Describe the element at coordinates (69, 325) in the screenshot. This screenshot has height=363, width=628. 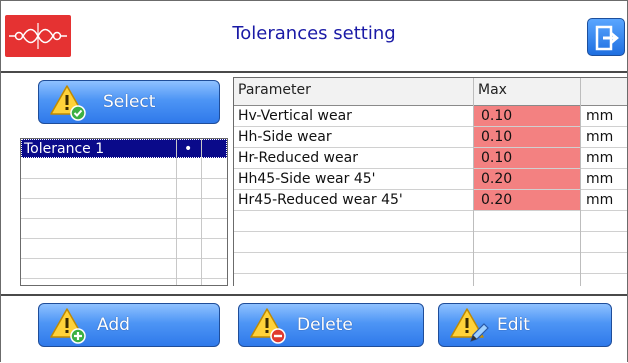
I see `warning-add-icon` at that location.